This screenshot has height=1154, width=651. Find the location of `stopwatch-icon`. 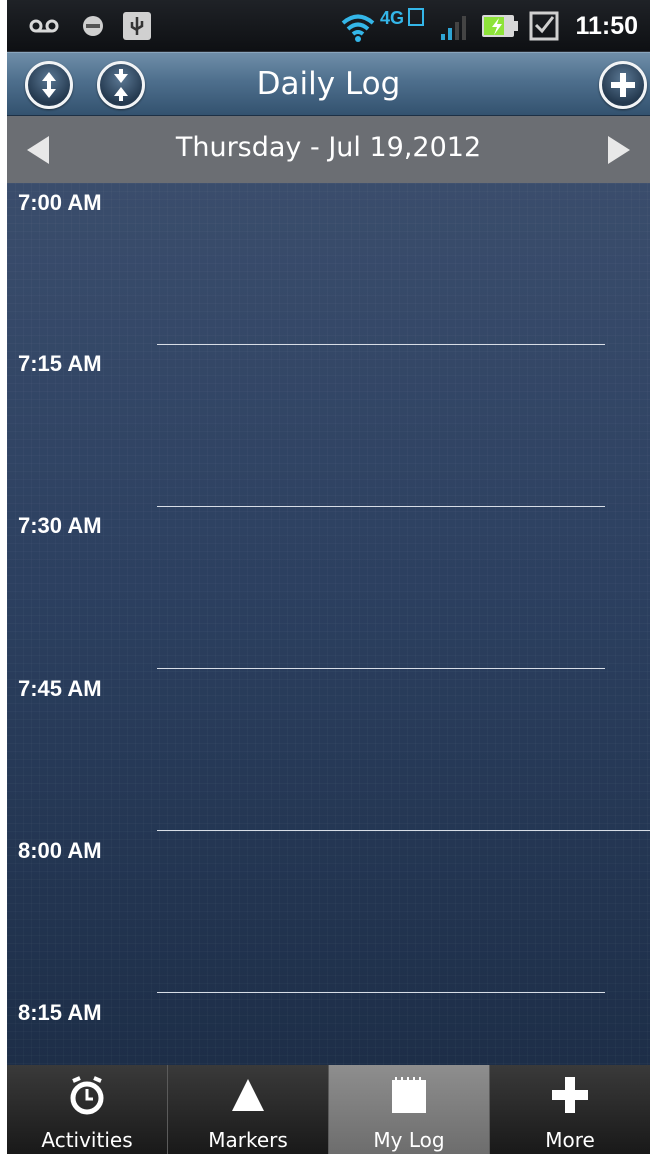

stopwatch-icon is located at coordinates (87, 1095).